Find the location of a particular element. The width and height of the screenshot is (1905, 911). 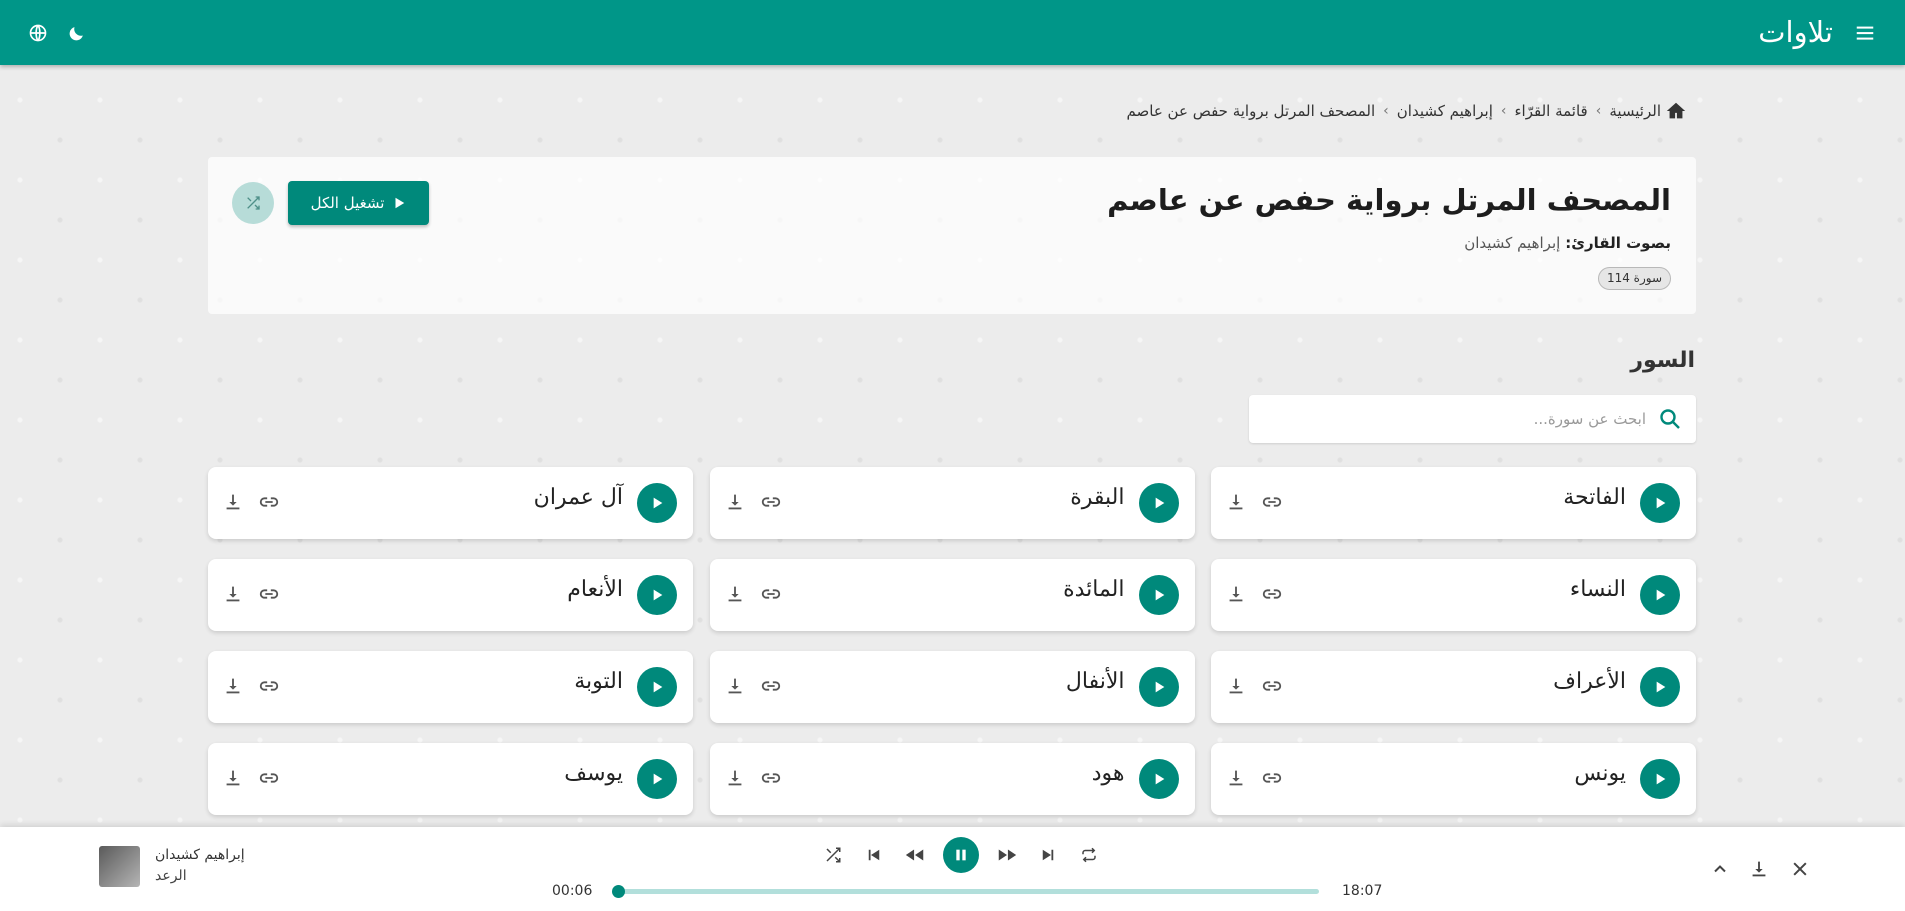

progress-handle is located at coordinates (619, 891).